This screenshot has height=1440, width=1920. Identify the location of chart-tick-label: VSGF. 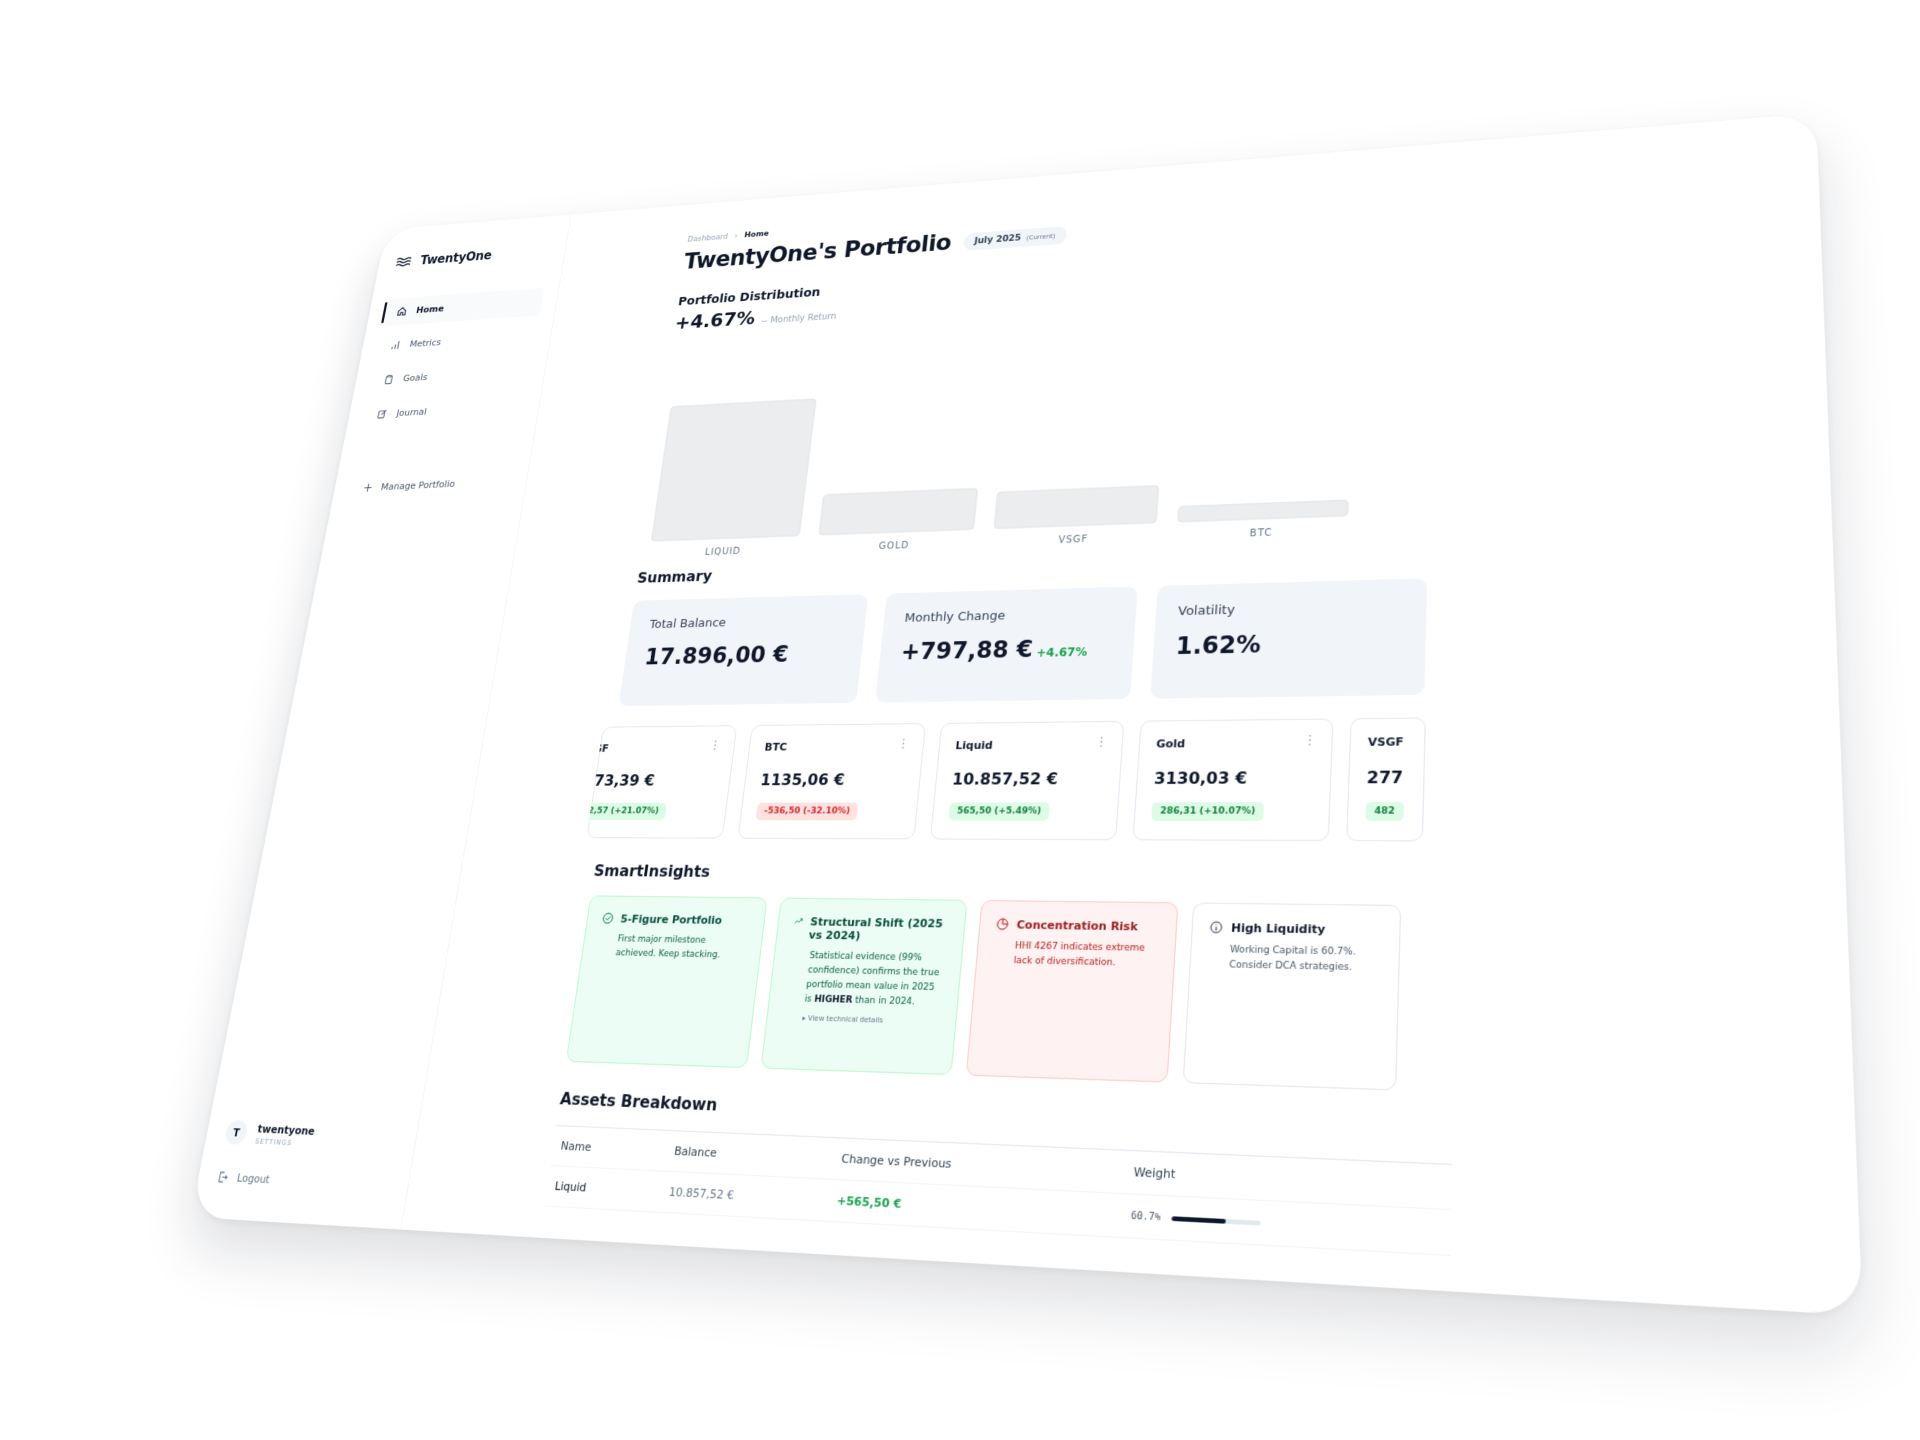
(1073, 540).